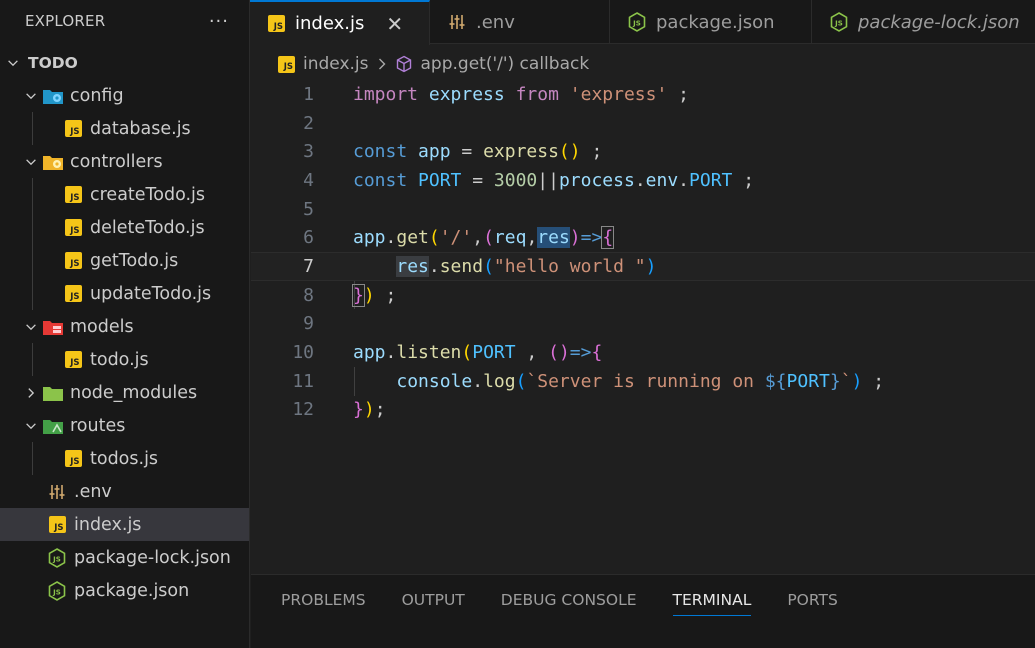 This screenshot has width=1035, height=648. I want to click on tab-problems: PROBLEMS, so click(323, 603).